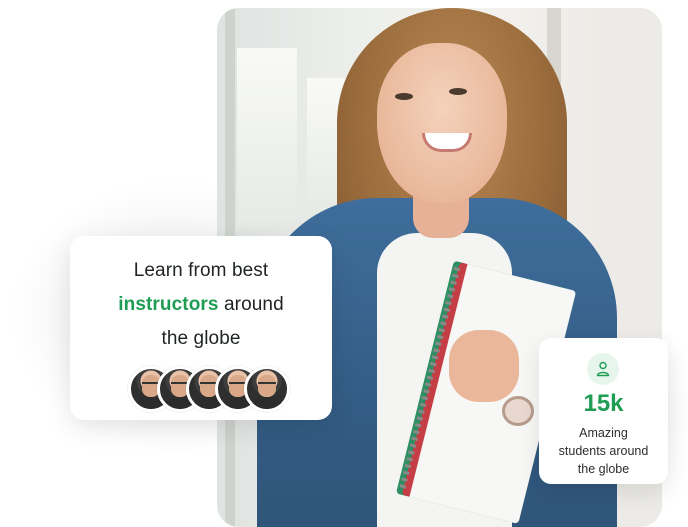 The height and width of the screenshot is (527, 688). Describe the element at coordinates (603, 433) in the screenshot. I see `stat-label-line-1: Amazing` at that location.